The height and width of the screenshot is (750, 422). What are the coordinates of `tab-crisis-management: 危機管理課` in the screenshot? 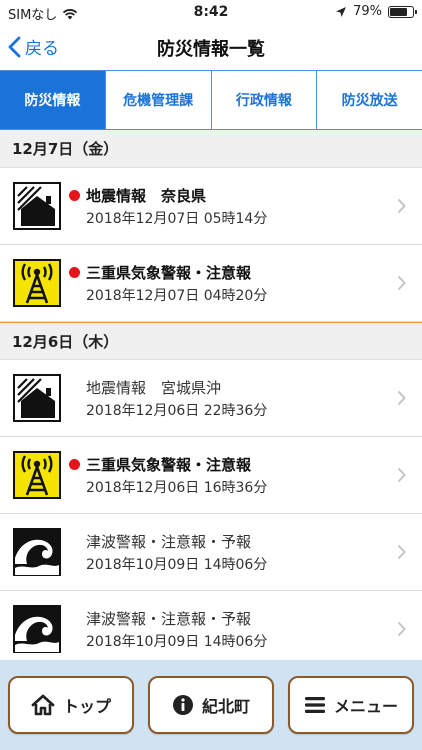 It's located at (159, 100).